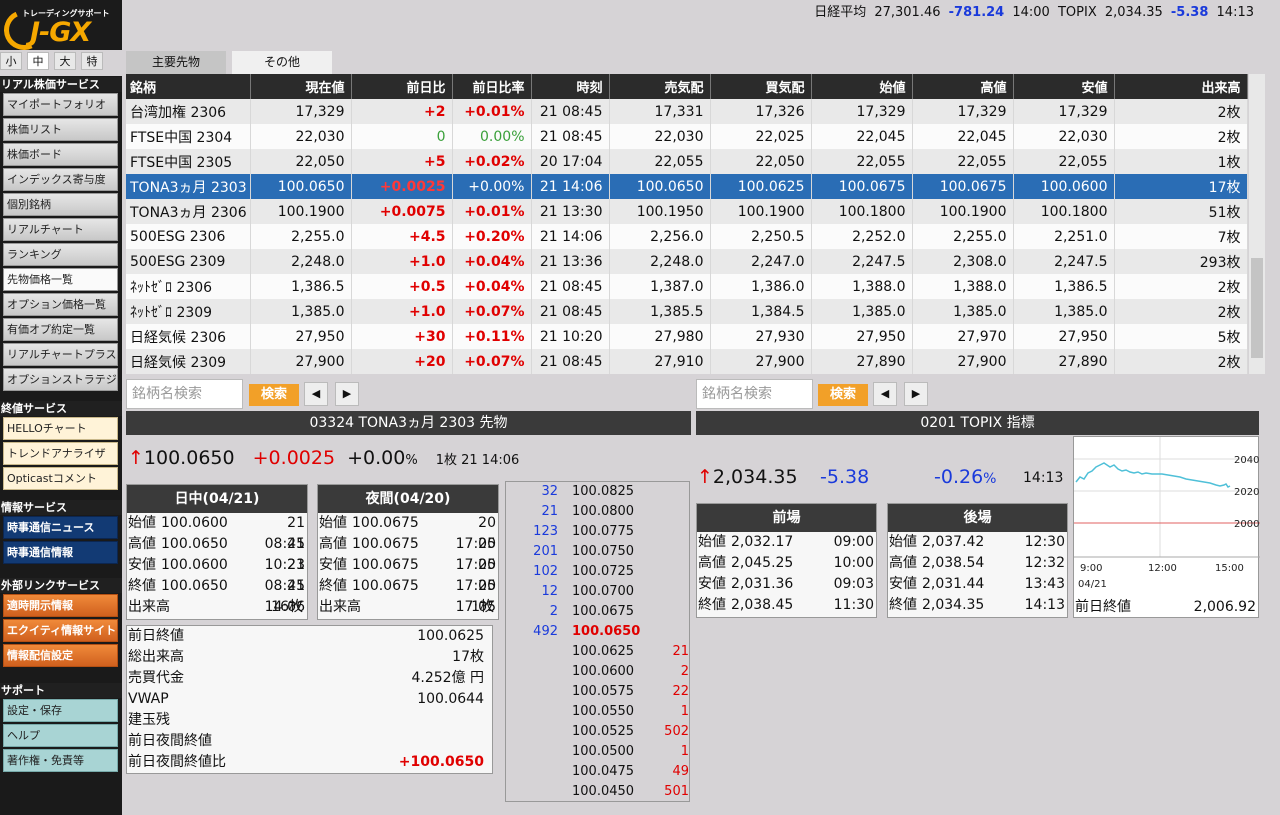  Describe the element at coordinates (274, 395) in the screenshot. I see `left-search-button: 検索` at that location.